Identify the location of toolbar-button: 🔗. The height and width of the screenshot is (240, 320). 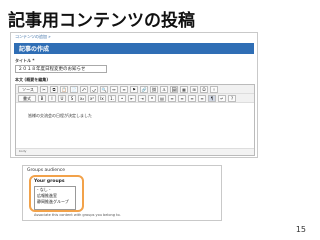
(144, 89).